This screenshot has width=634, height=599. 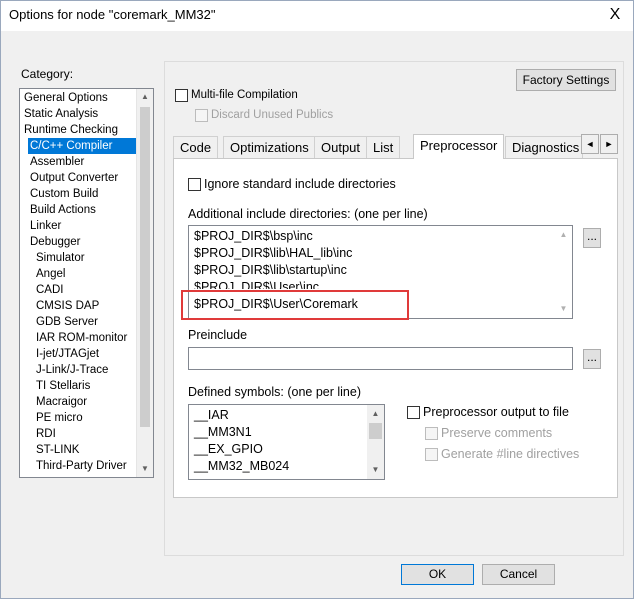 What do you see at coordinates (413, 412) in the screenshot?
I see `pp-output-checkbox` at bounding box center [413, 412].